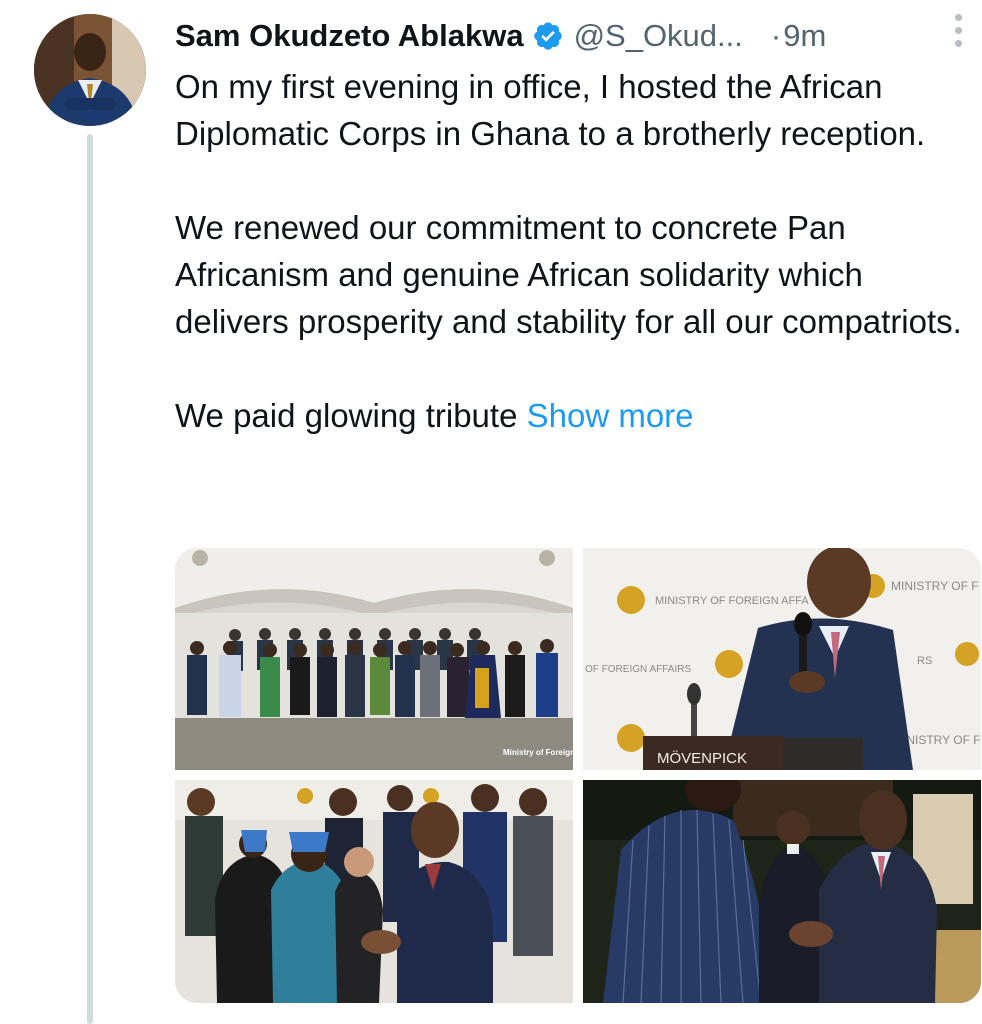 The width and height of the screenshot is (982, 1024). What do you see at coordinates (349, 36) in the screenshot?
I see `author-name: Sam Okudzeto Ablakwa` at bounding box center [349, 36].